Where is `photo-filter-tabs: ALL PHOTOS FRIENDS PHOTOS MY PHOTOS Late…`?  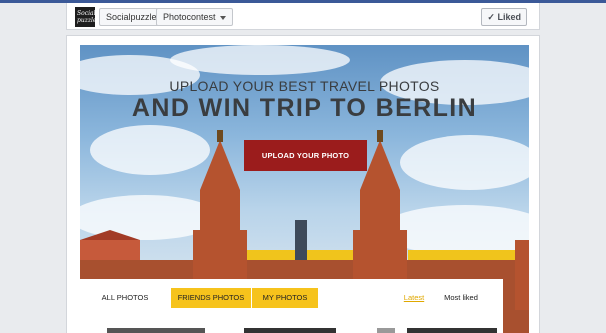 photo-filter-tabs: ALL PHOTOS FRIENDS PHOTOS MY PHOTOS Late… is located at coordinates (291, 306).